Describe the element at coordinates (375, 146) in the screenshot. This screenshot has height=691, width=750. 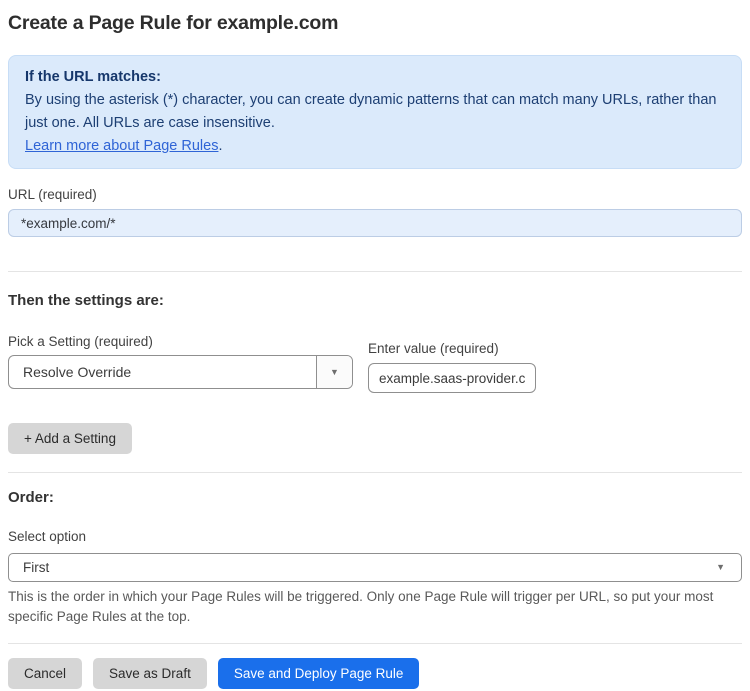
I see `info-box-link-line: Learn more about Page Rules.` at that location.